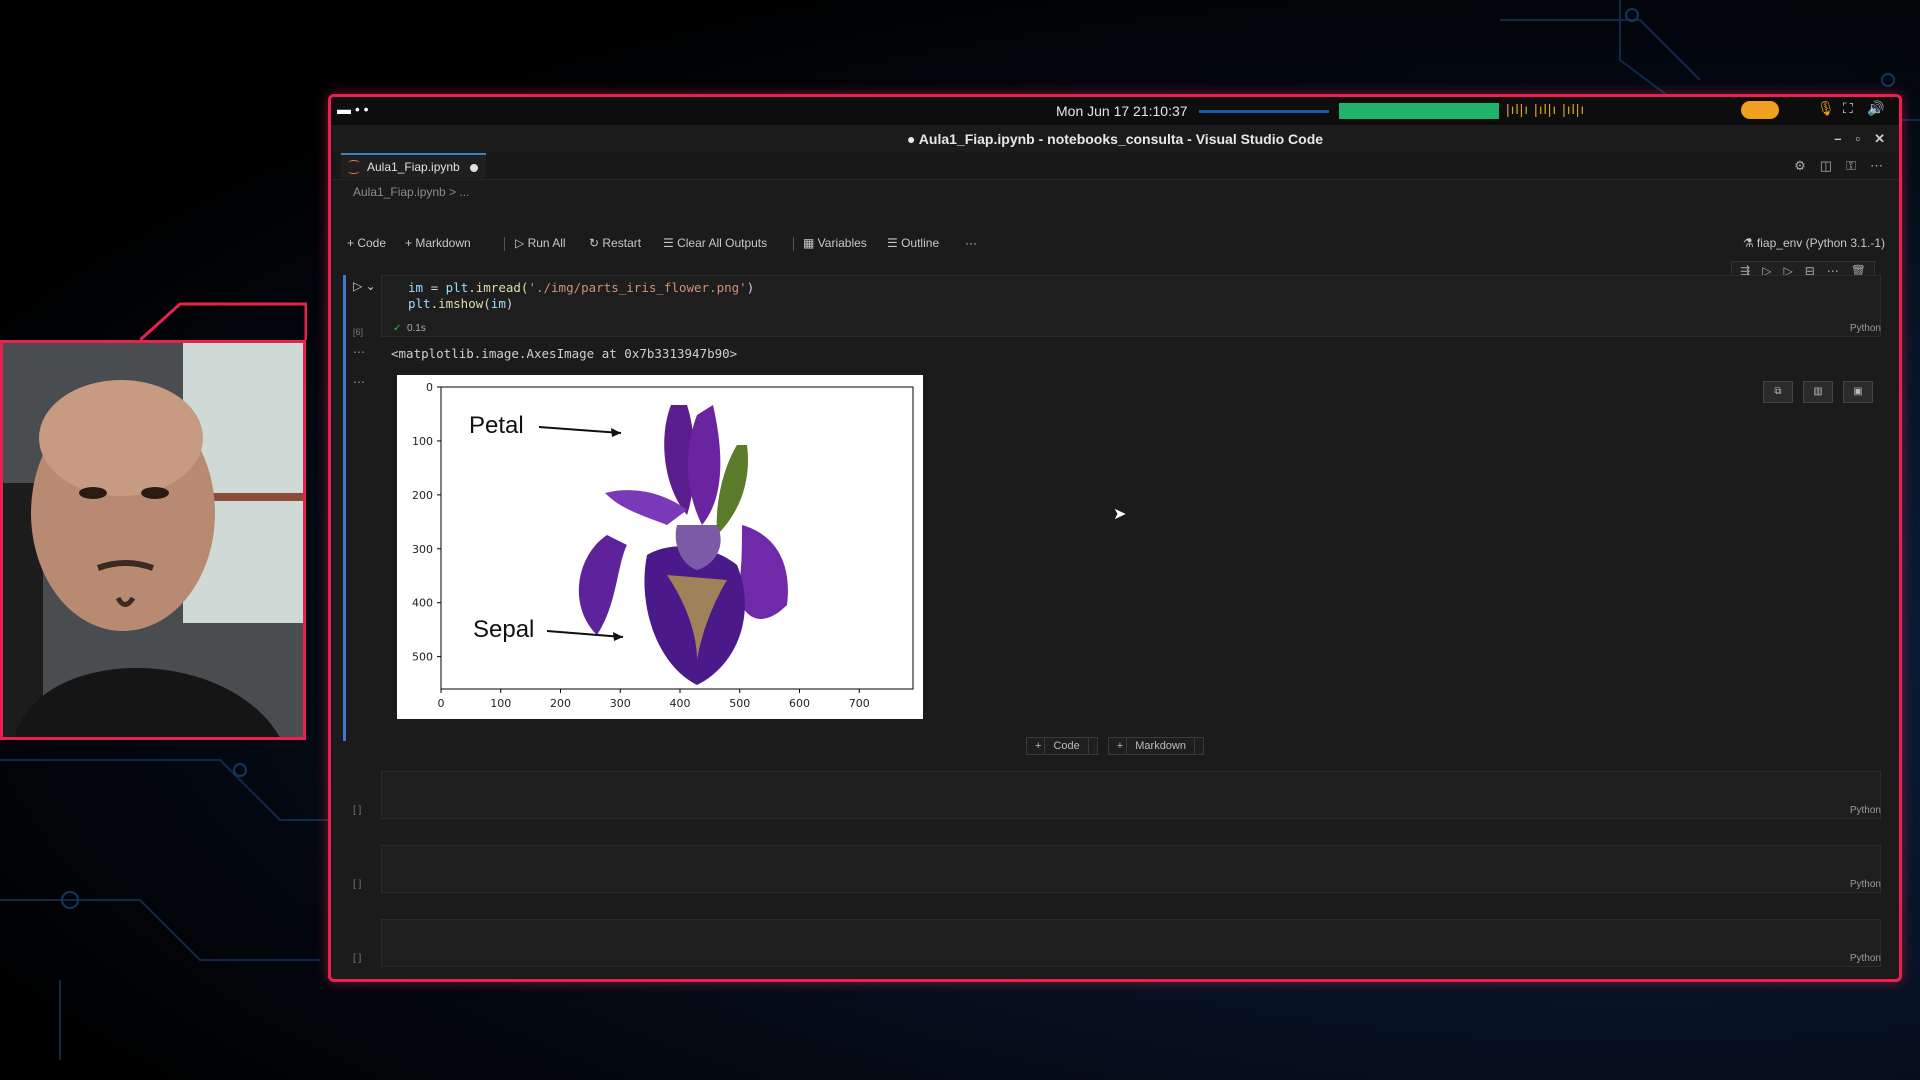  What do you see at coordinates (1837, 139) in the screenshot?
I see `minimize-icon: –` at bounding box center [1837, 139].